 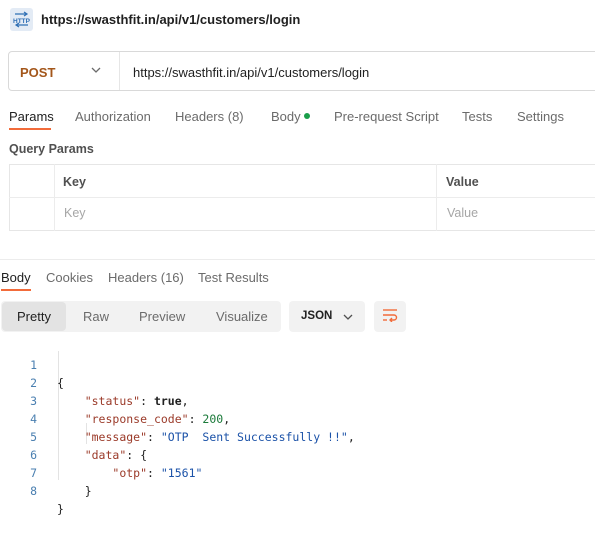 What do you see at coordinates (157, 419) in the screenshot?
I see `code-text: "response_code": 200,` at bounding box center [157, 419].